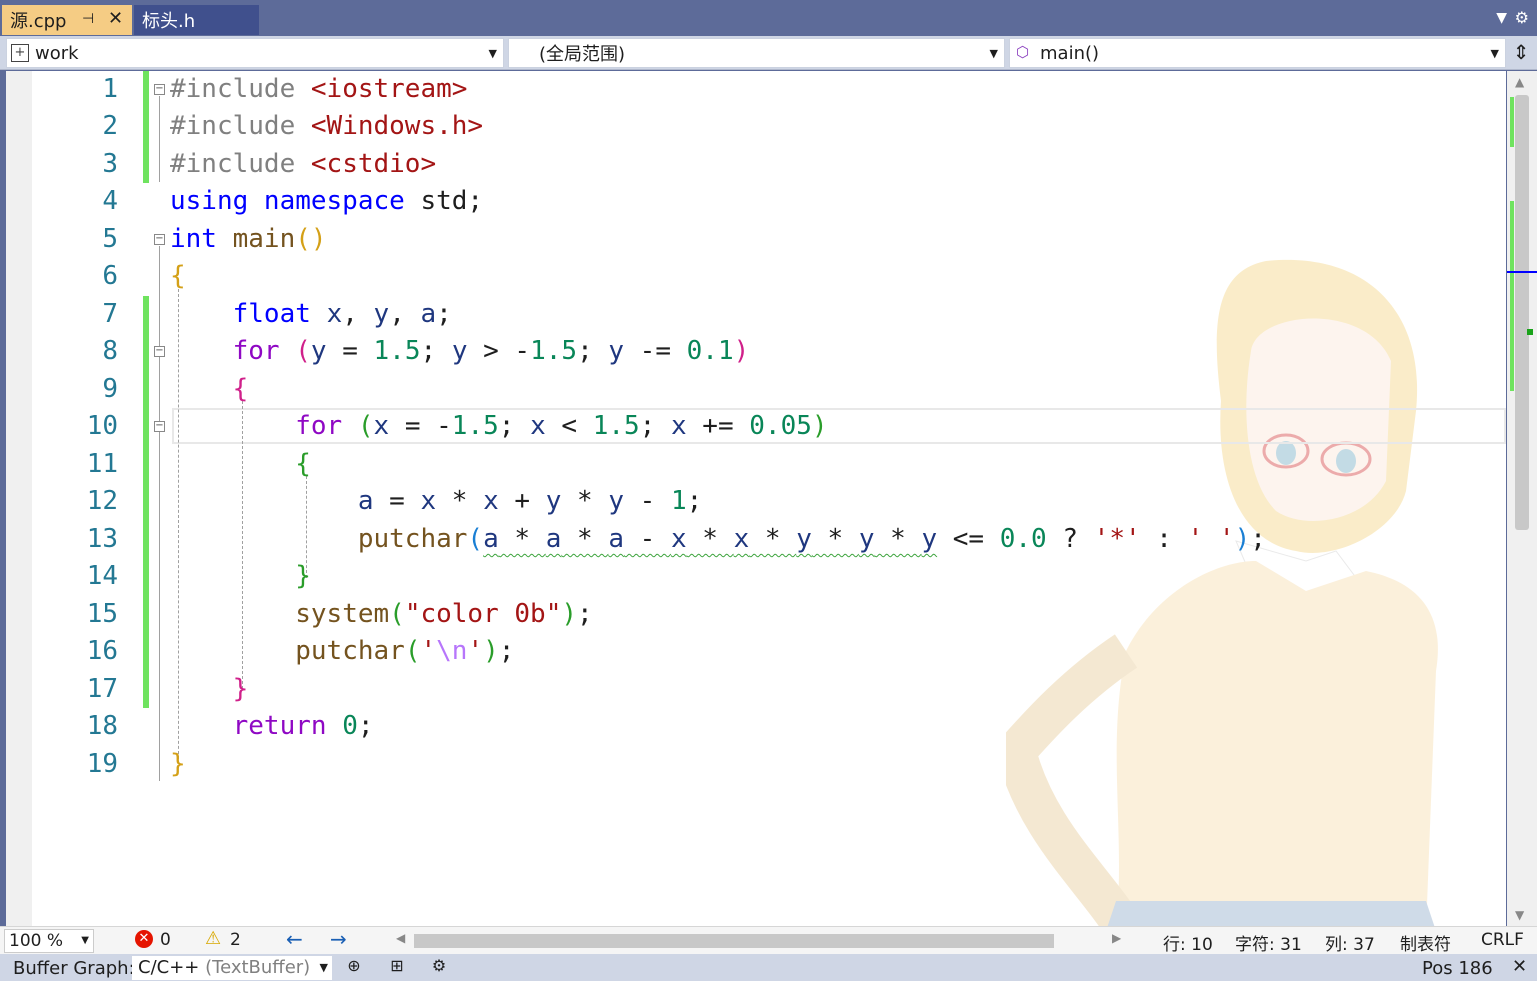  I want to click on code-line-14: }, so click(303, 576).